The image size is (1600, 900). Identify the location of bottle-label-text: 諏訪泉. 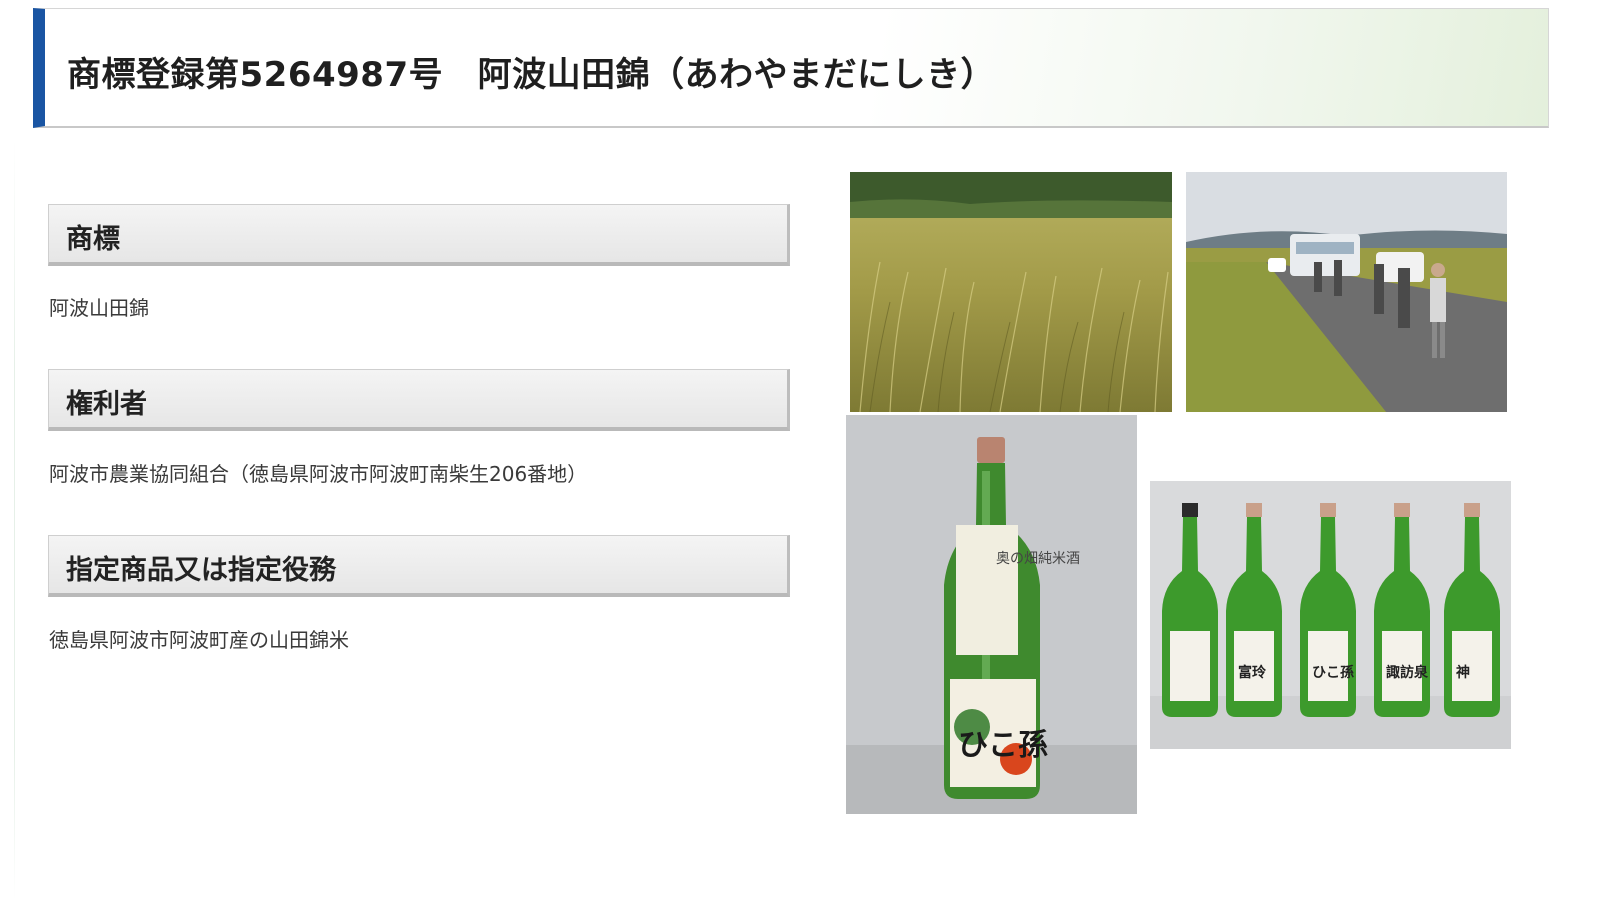
(1407, 672).